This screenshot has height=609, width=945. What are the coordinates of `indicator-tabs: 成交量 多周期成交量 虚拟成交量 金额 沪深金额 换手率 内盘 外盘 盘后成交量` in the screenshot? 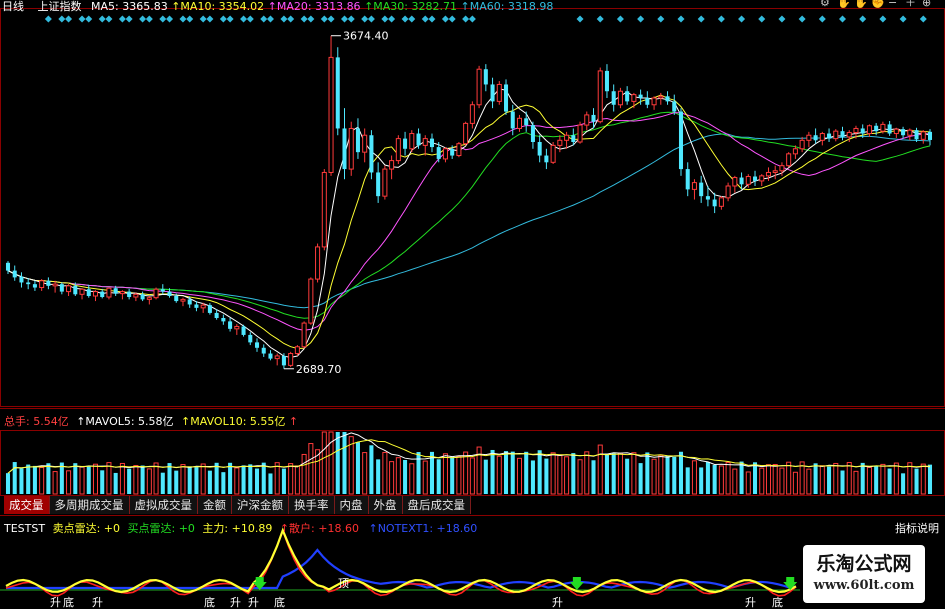 It's located at (237, 505).